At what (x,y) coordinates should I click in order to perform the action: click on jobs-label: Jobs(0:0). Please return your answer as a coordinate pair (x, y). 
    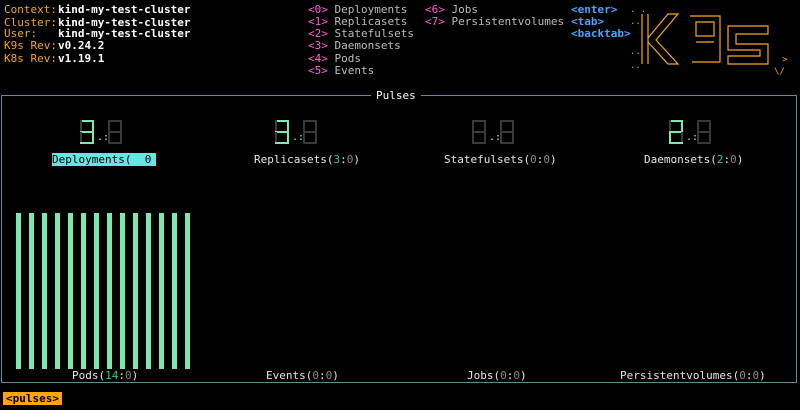
    Looking at the image, I should click on (497, 375).